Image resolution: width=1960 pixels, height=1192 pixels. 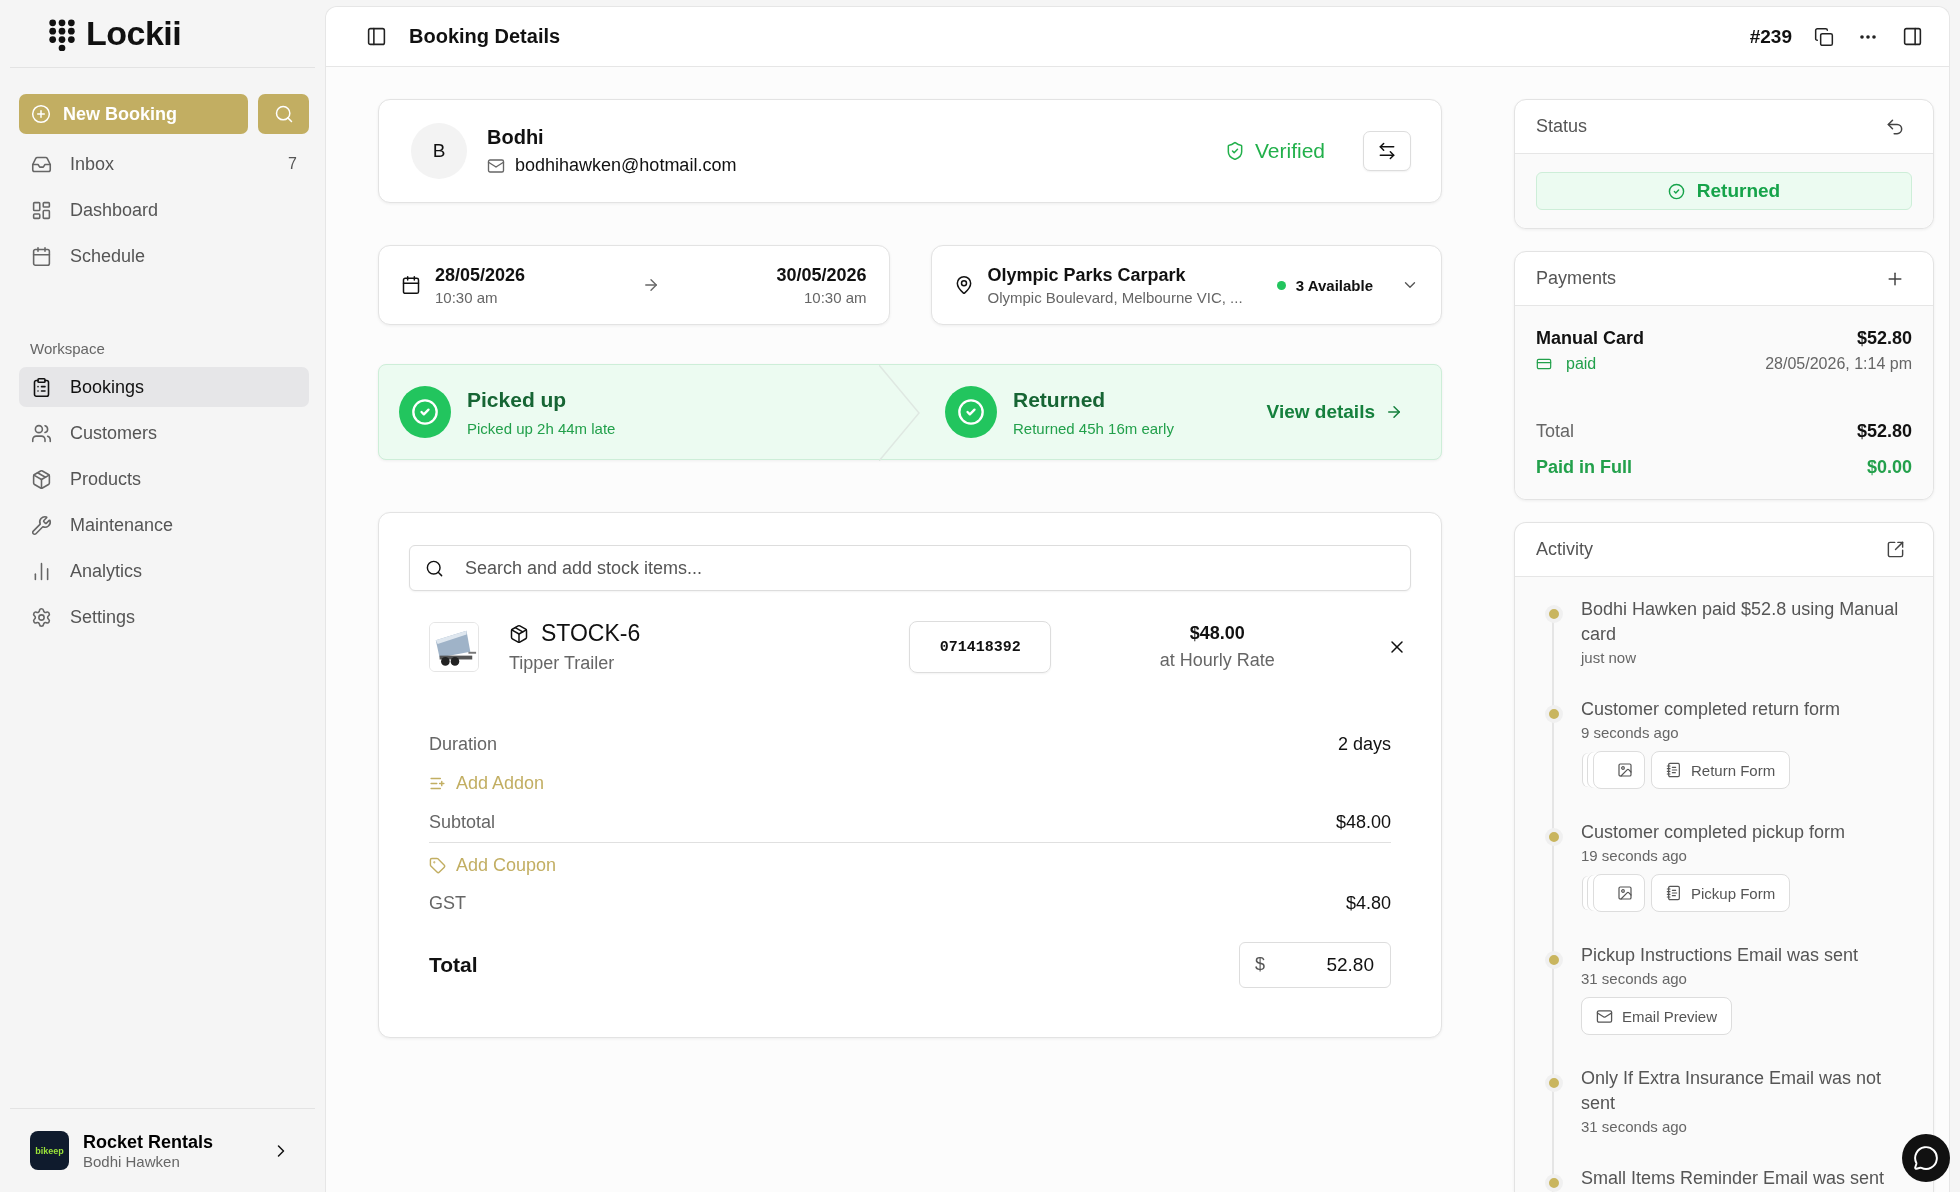 I want to click on form-button: Return Form, so click(x=1721, y=770).